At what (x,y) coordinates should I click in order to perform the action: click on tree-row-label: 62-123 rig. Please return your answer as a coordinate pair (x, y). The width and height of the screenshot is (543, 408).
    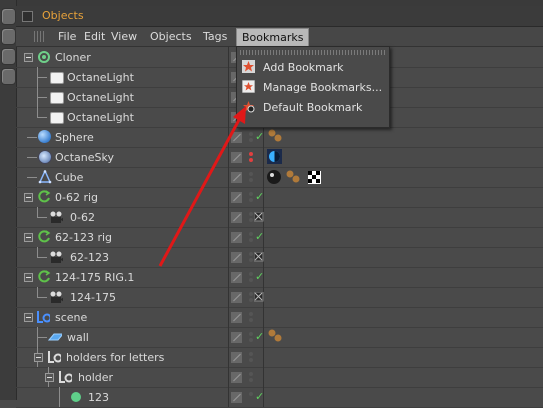
    Looking at the image, I should click on (84, 237).